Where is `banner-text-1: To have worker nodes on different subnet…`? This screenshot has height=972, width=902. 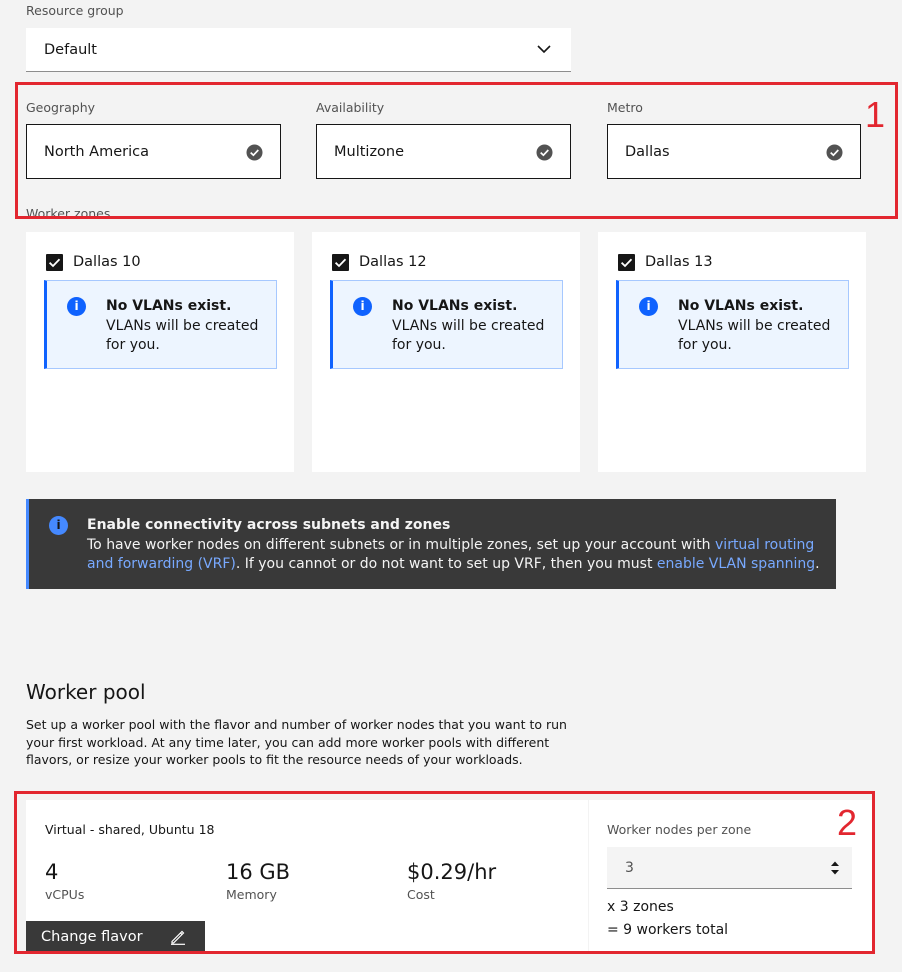 banner-text-1: To have worker nodes on different subnet… is located at coordinates (401, 545).